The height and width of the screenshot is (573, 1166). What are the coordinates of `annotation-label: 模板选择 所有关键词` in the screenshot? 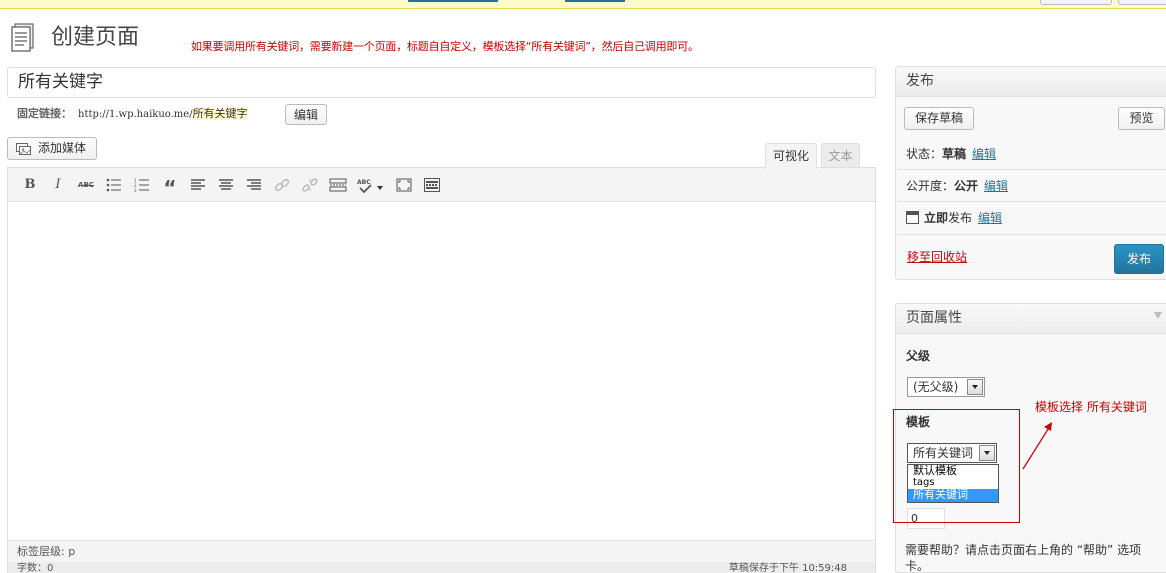 It's located at (1091, 407).